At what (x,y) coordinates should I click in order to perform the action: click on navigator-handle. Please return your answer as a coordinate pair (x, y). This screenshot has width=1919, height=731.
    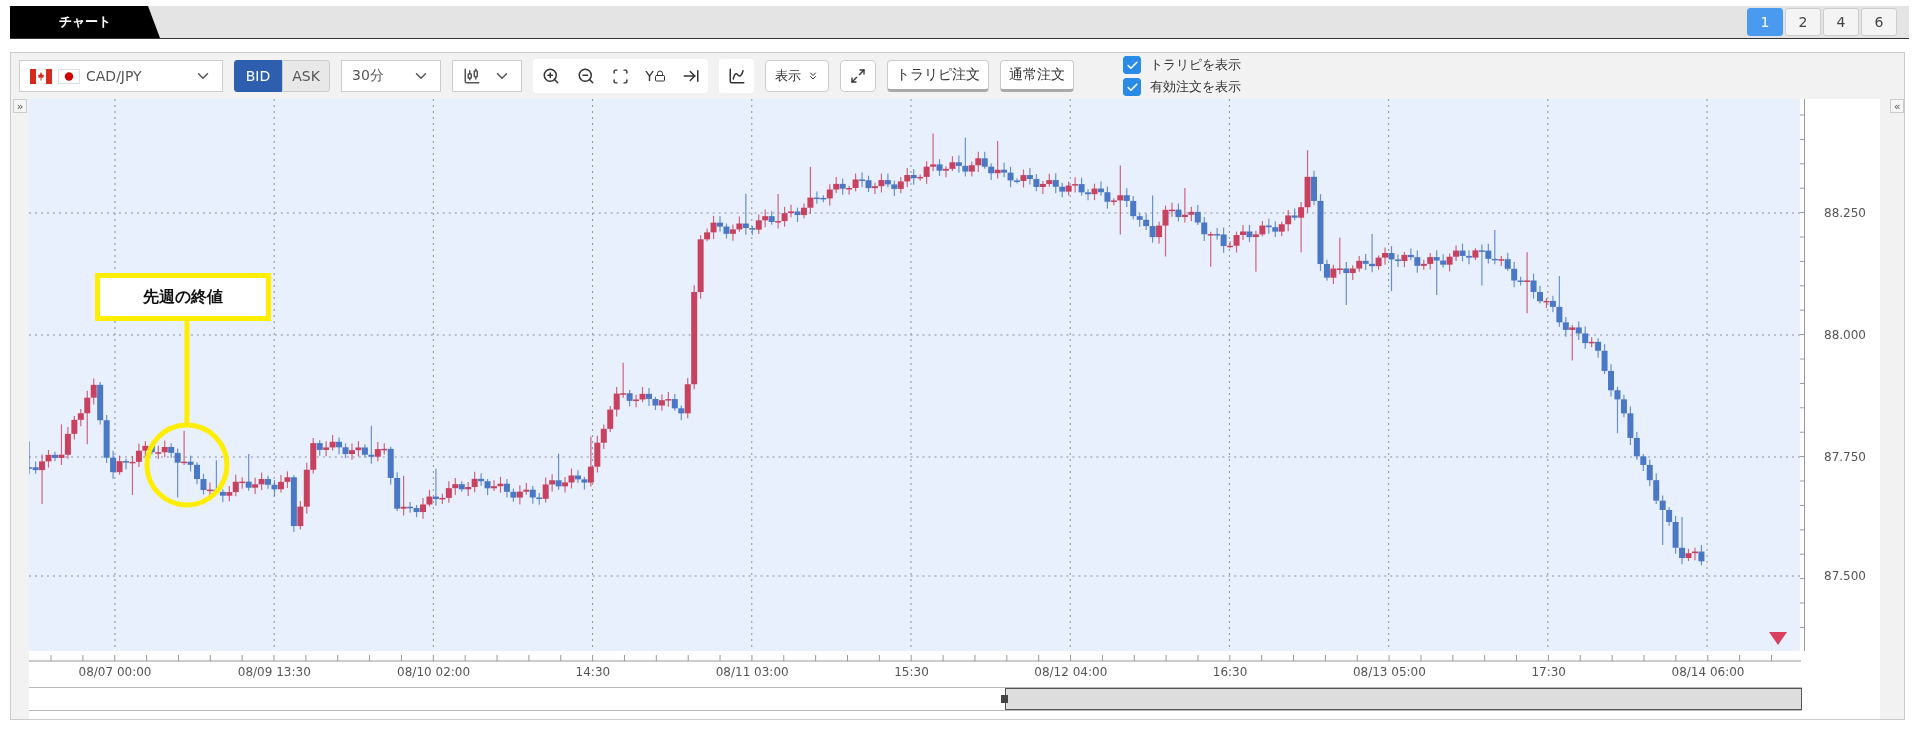
    Looking at the image, I should click on (1004, 699).